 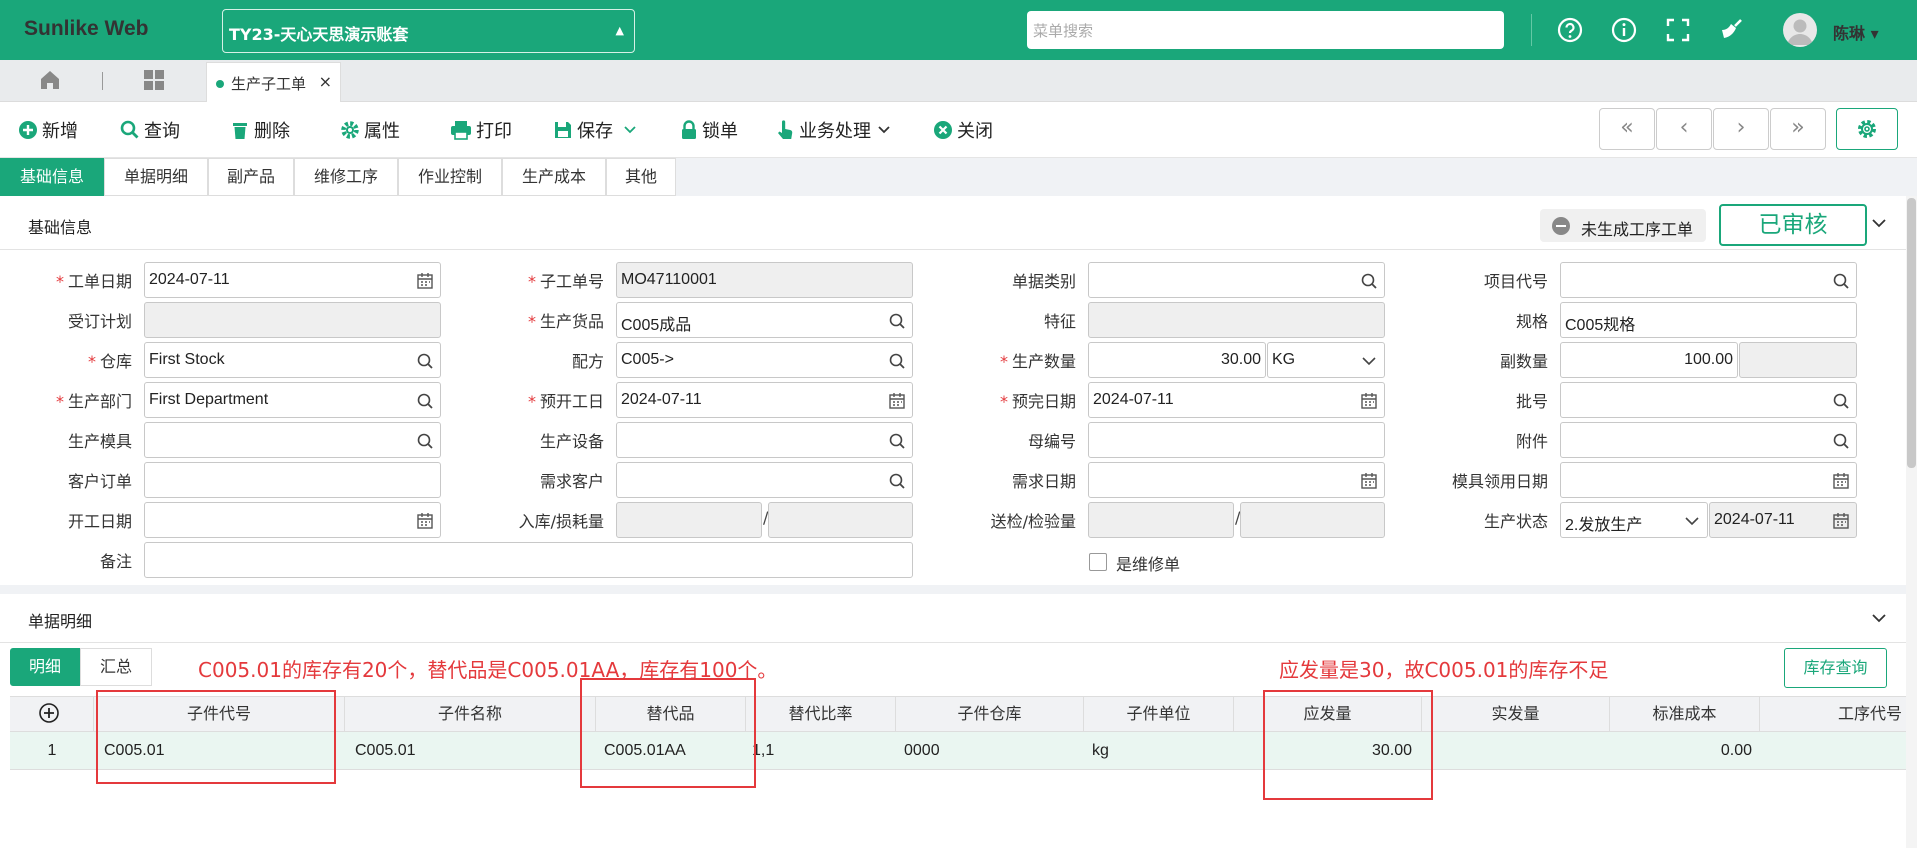 What do you see at coordinates (528, 560) in the screenshot?
I see `remark-field` at bounding box center [528, 560].